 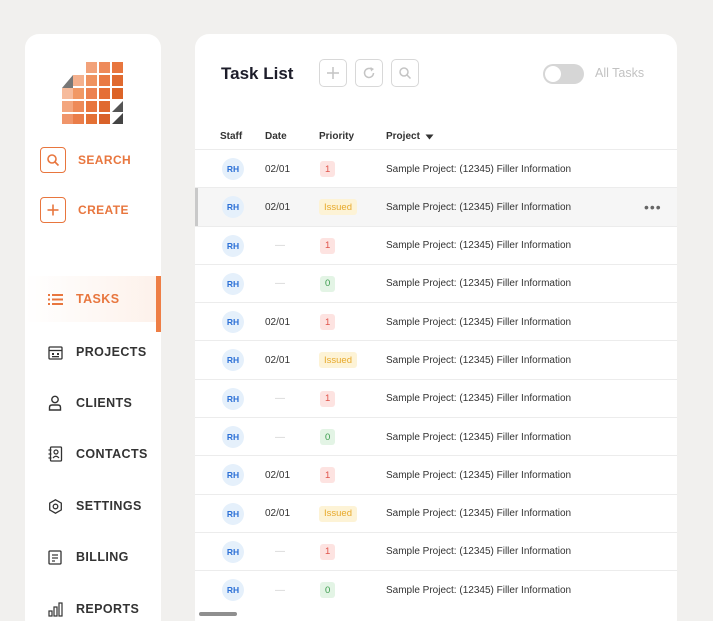 I want to click on sidebar-item-reports: REPORTS, so click(x=93, y=603).